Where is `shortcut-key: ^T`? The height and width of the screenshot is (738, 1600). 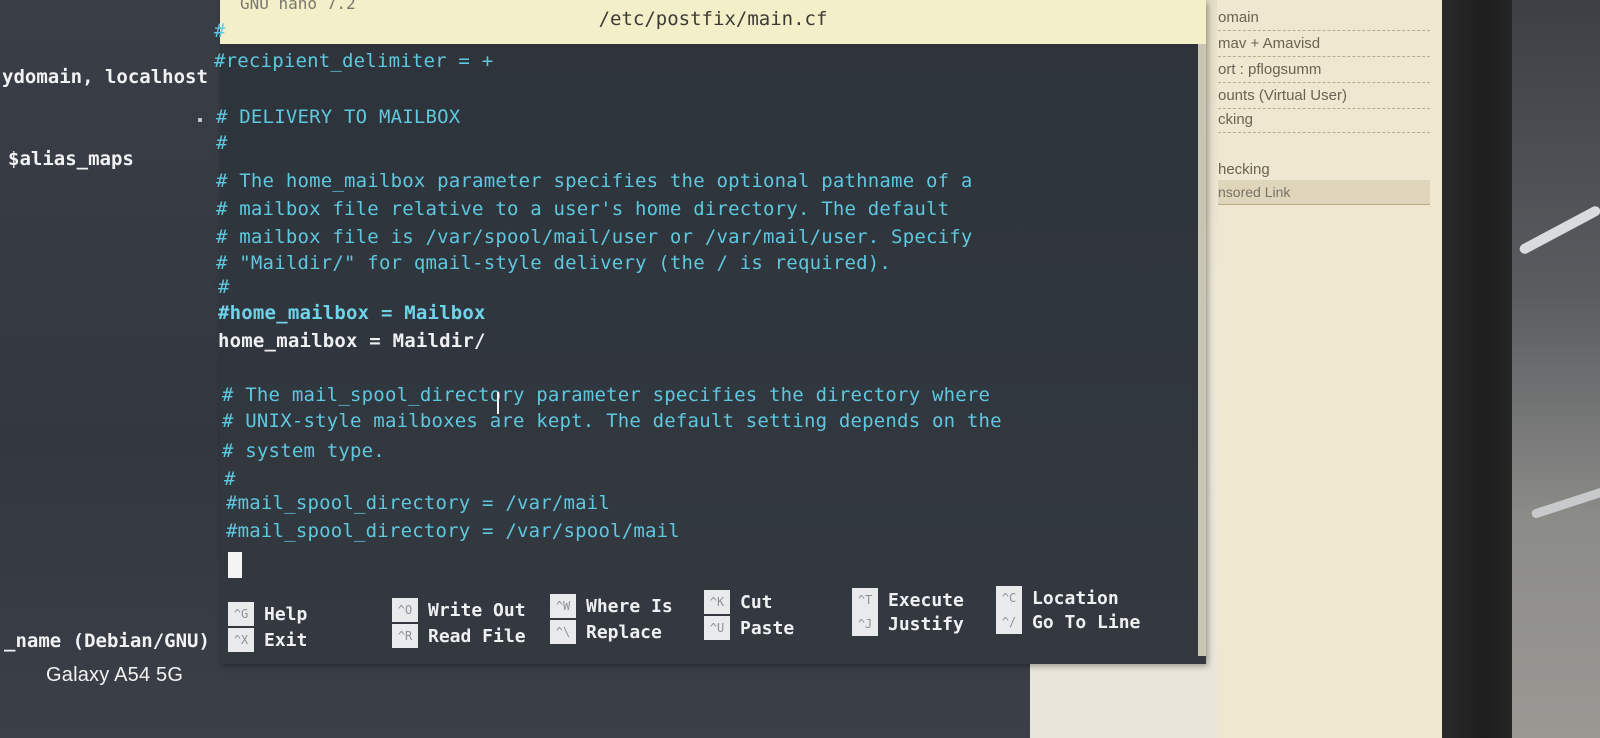 shortcut-key: ^T is located at coordinates (865, 600).